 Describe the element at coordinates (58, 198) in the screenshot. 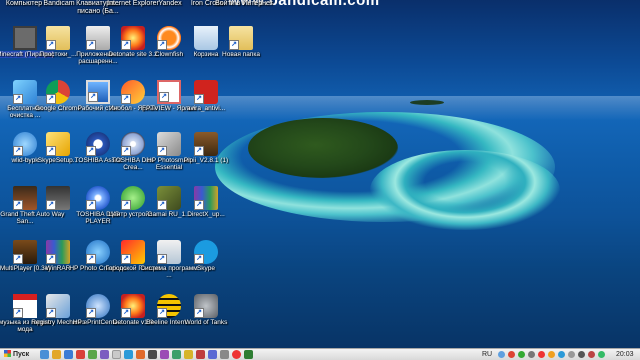

I see `way-icon: ↗` at that location.